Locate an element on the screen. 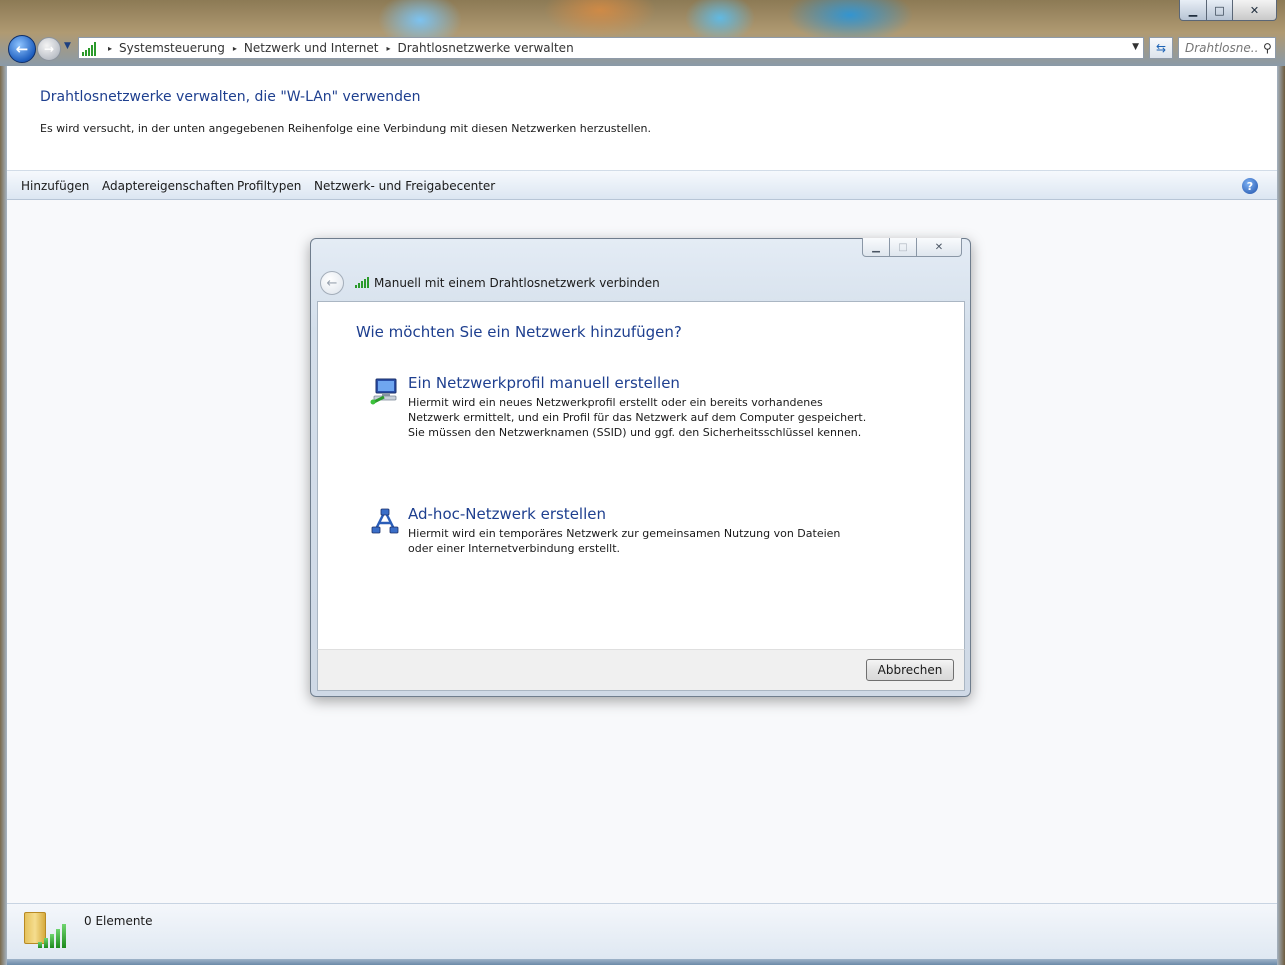 This screenshot has width=1285, height=965. breadcrumb-drahtlosnetzwerke-verwalten: Drahtlosnetzwerke verwalten is located at coordinates (485, 48).